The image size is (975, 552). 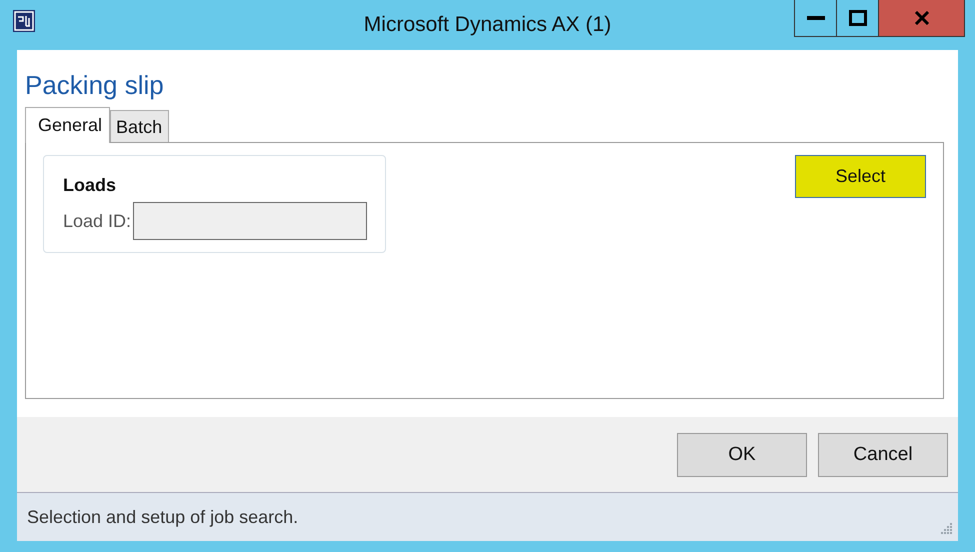 I want to click on select-button: Select, so click(x=860, y=176).